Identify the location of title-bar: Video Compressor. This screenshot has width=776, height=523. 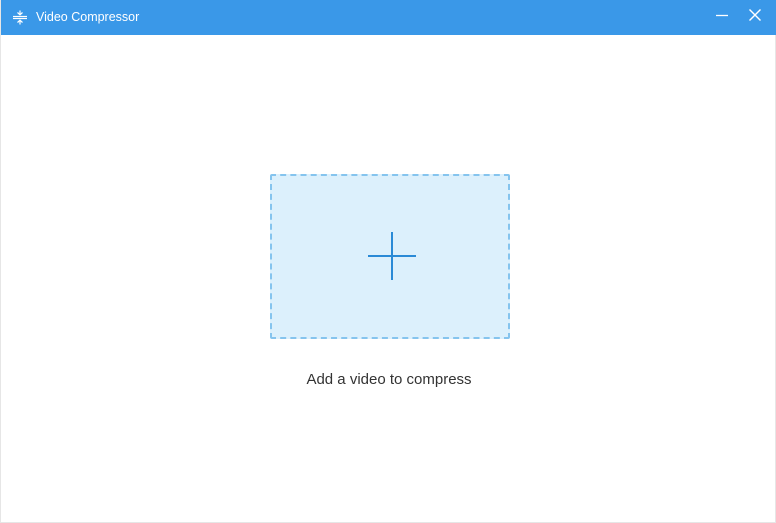
(388, 17).